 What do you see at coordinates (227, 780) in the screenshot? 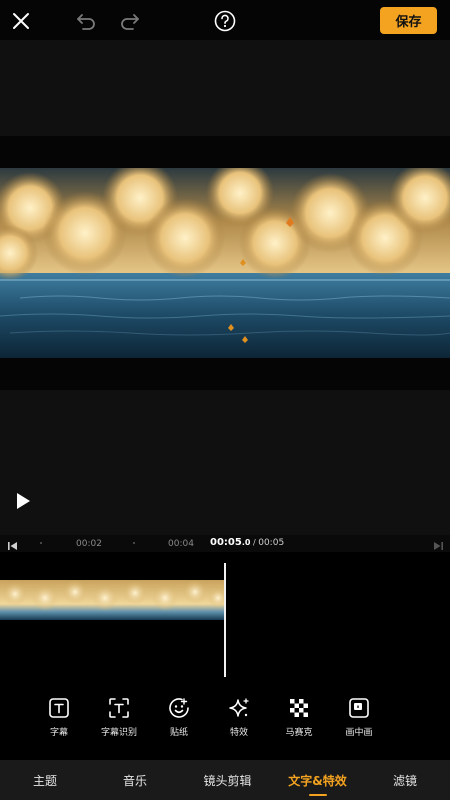
I see `tab-clip-editing: 镜头剪辑` at bounding box center [227, 780].